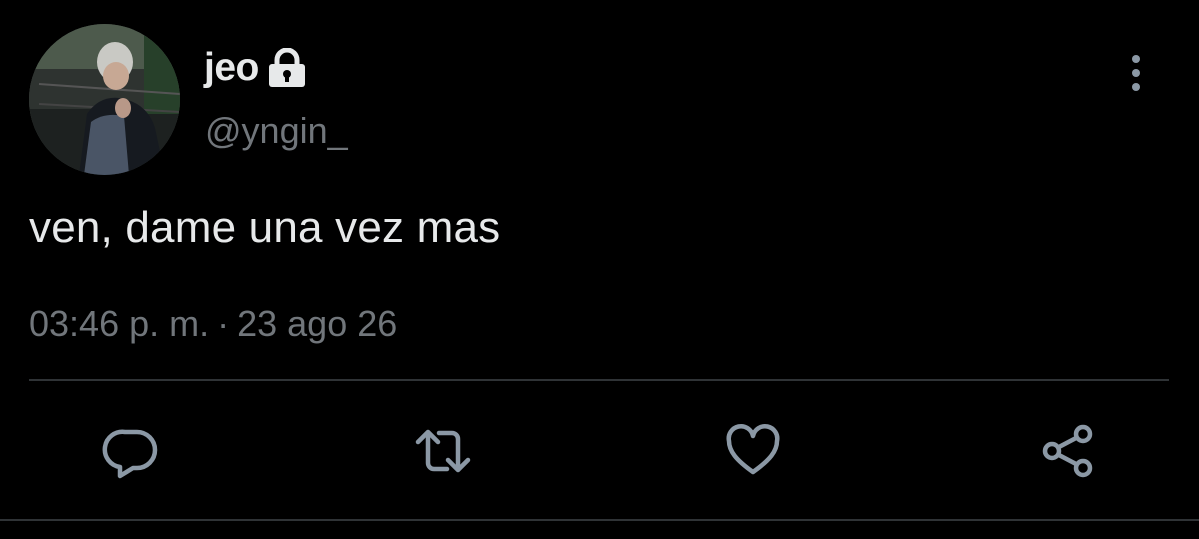  I want to click on more-vertical-icon, so click(1136, 74).